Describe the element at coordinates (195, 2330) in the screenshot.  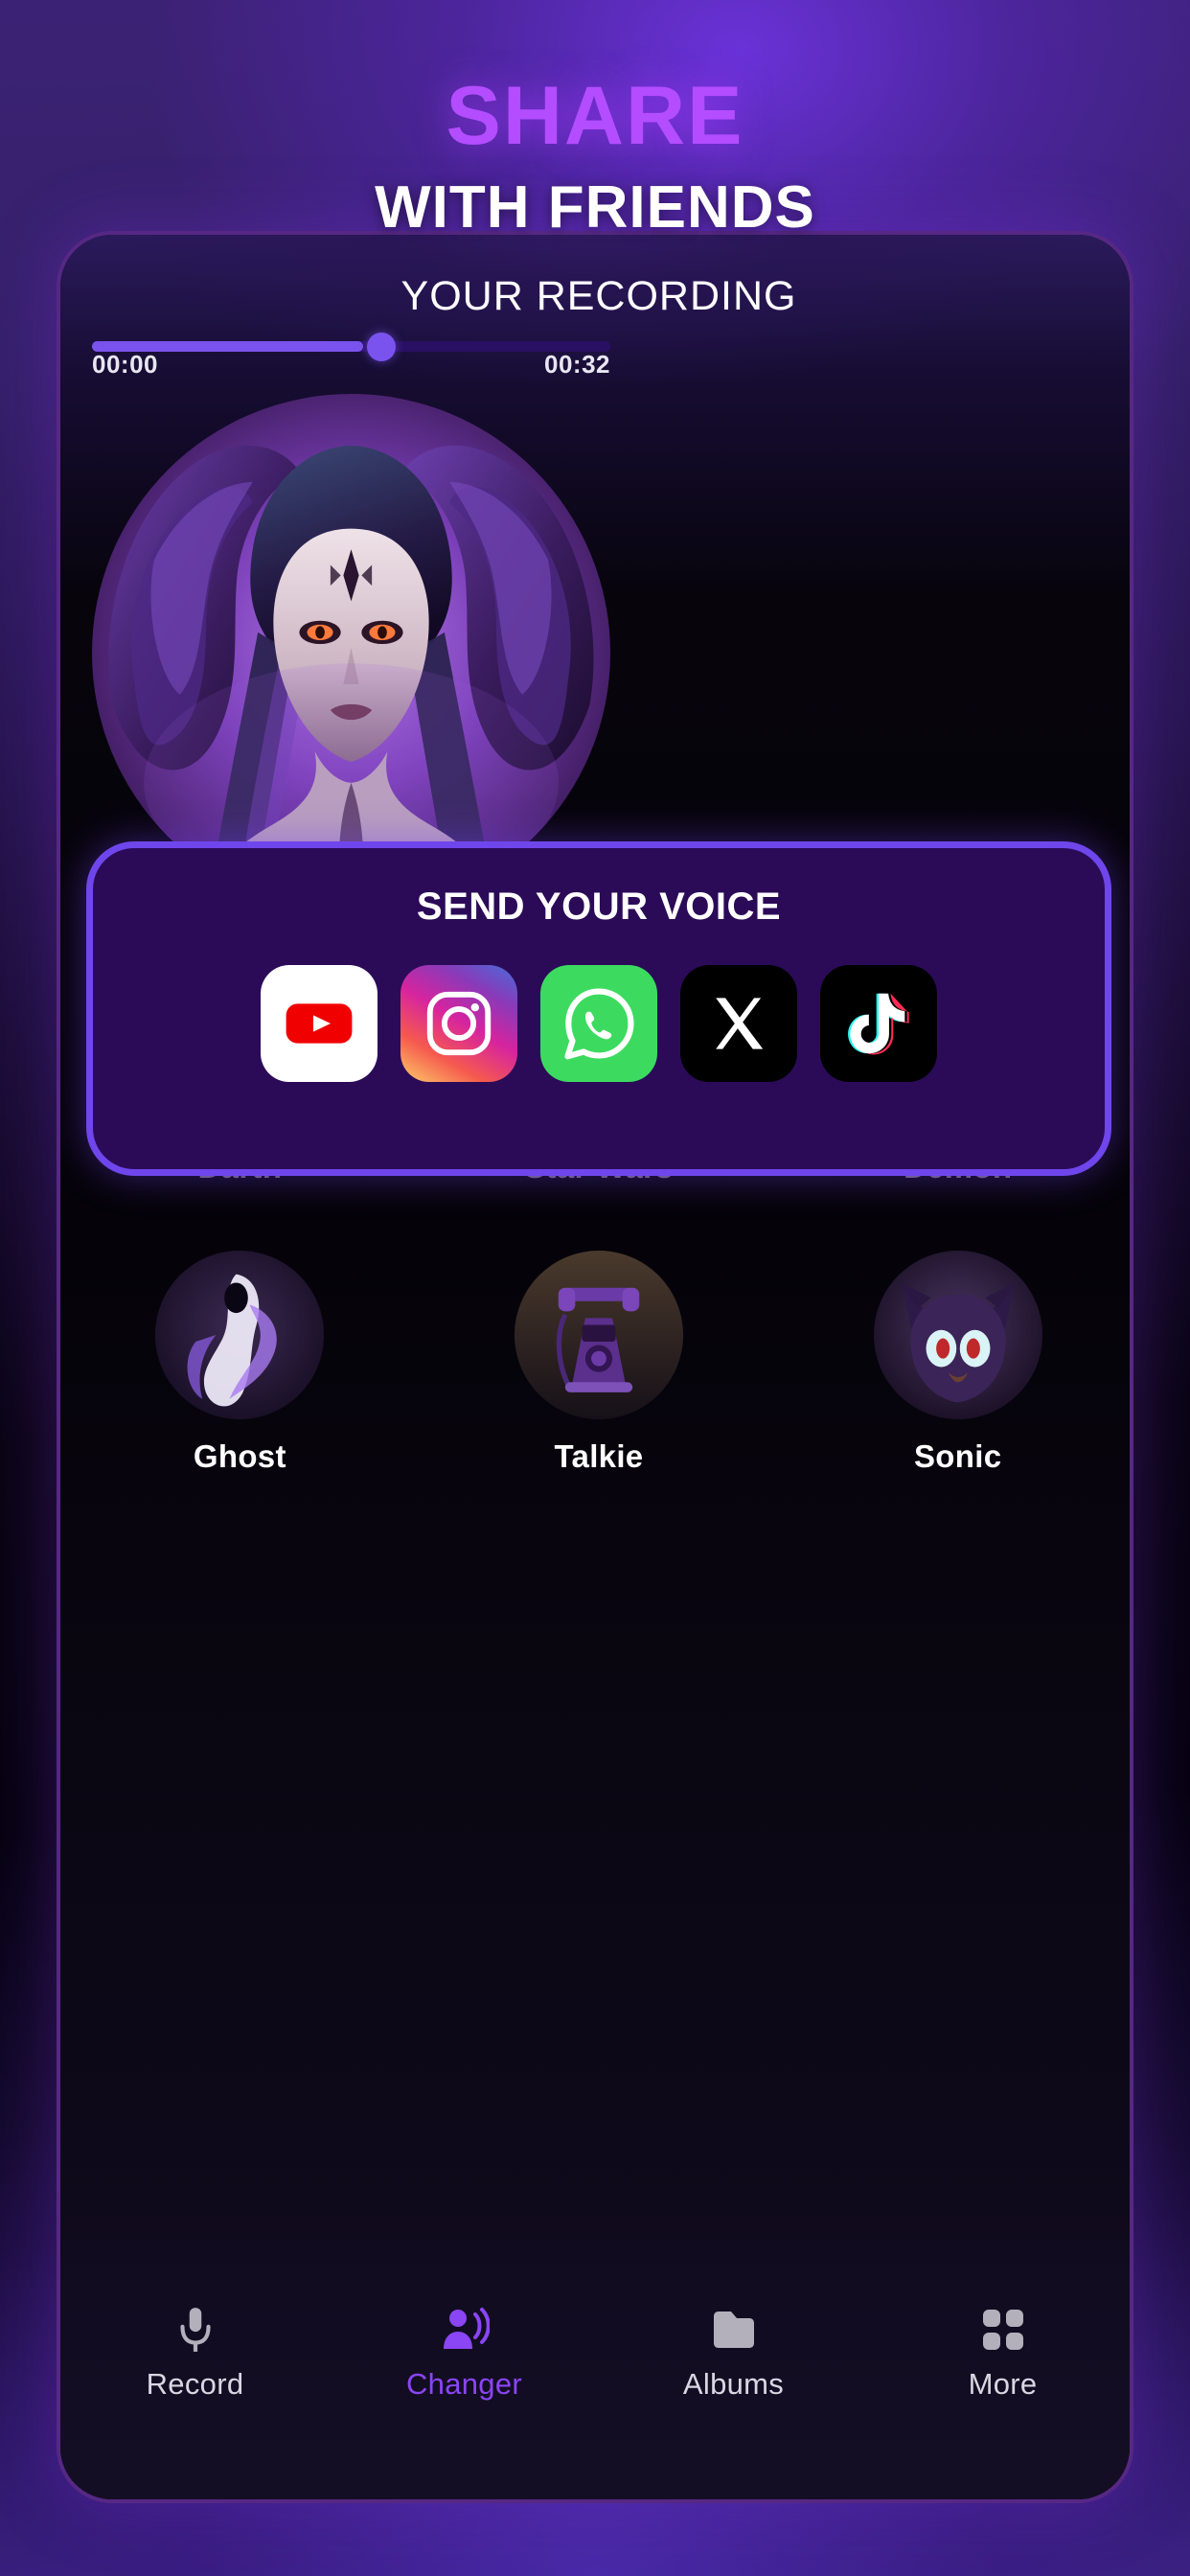
I see `microphone-icon` at that location.